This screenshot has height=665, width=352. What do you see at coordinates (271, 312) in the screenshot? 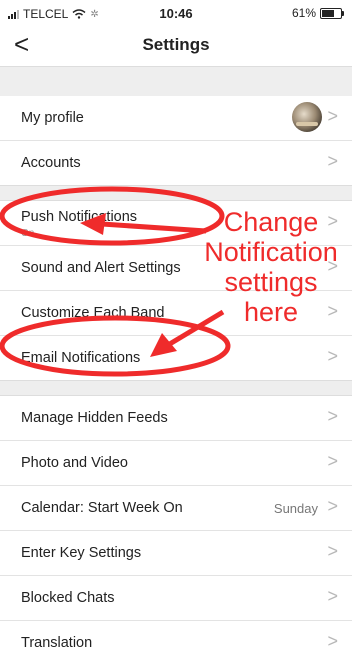
I see `annotation-line: here` at bounding box center [271, 312].